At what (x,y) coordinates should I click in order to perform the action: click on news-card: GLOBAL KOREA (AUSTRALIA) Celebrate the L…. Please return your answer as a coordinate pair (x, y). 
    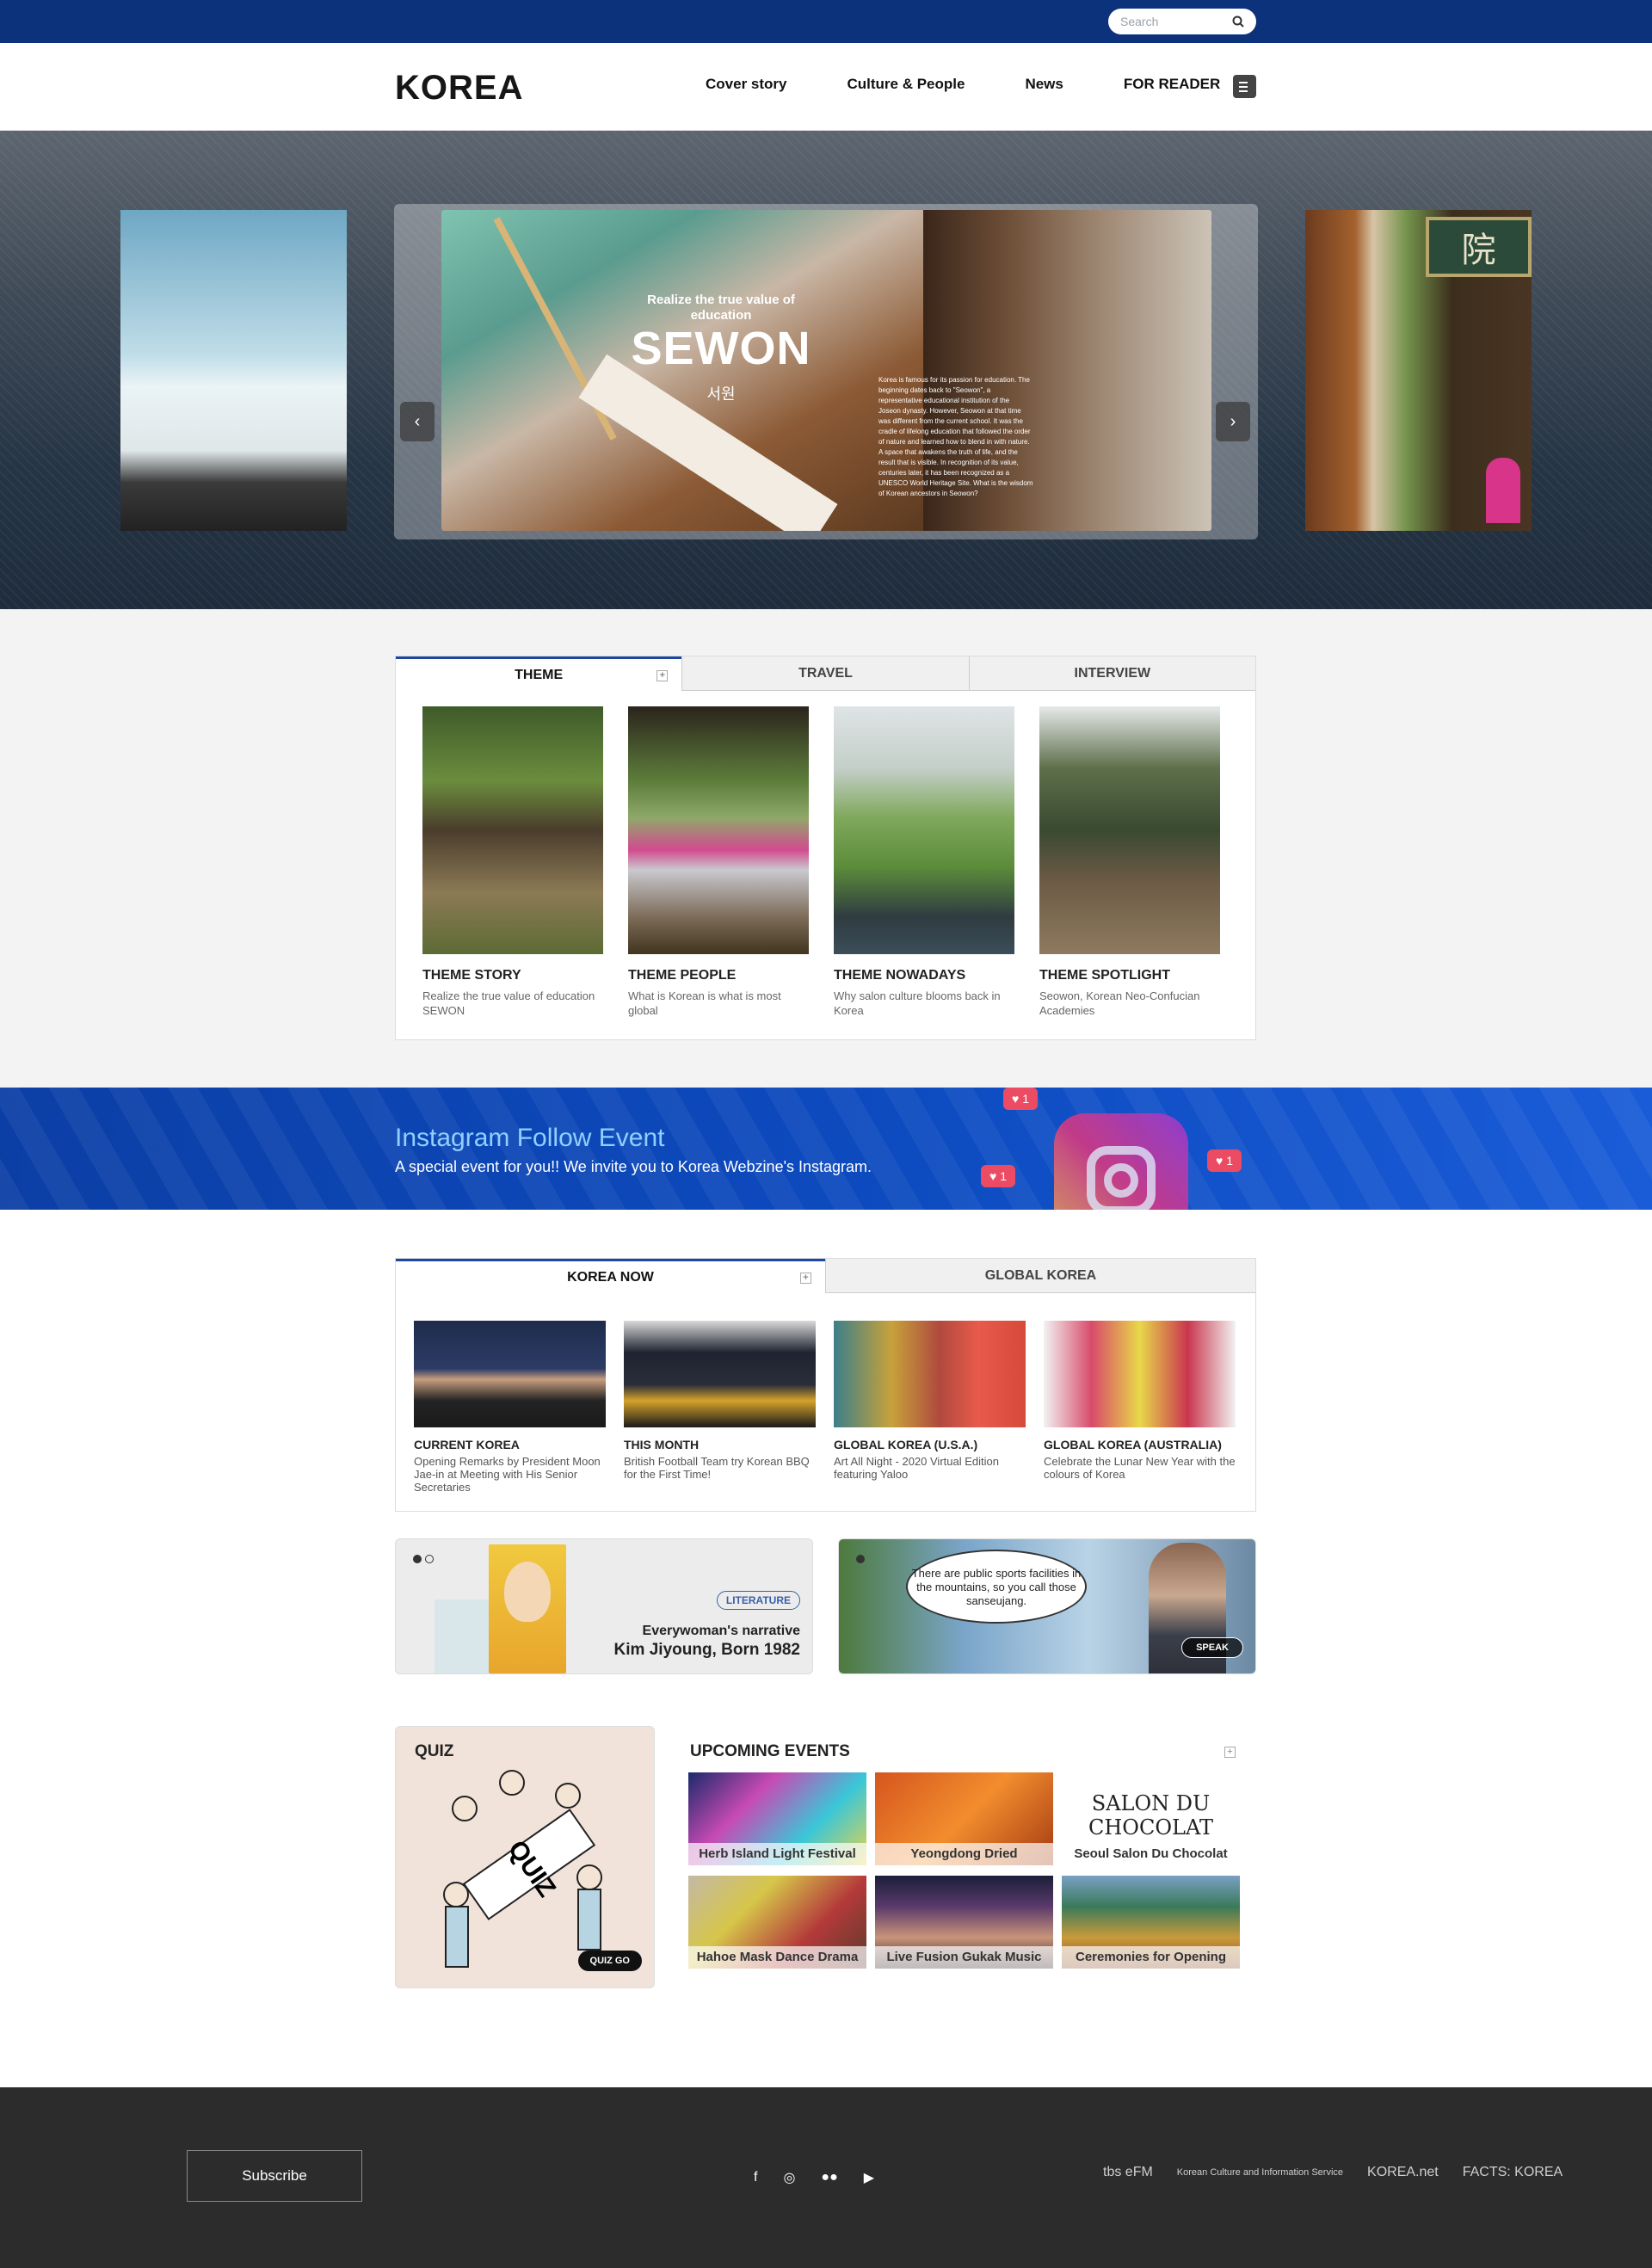
    Looking at the image, I should click on (1140, 1407).